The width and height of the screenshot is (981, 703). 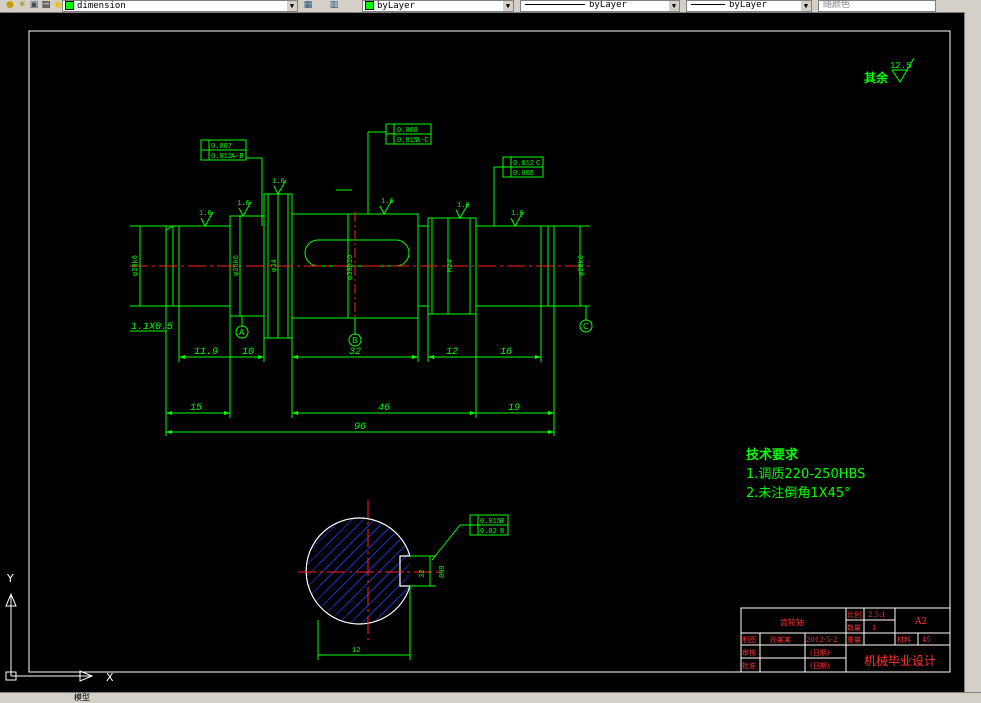 I want to click on section-dim-bottom: 12, so click(x=356, y=651).